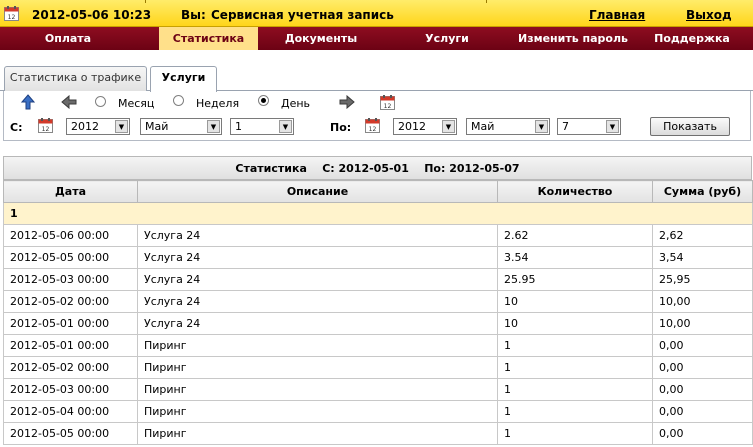 The height and width of the screenshot is (447, 753). I want to click on from-label: С:, so click(16, 127).